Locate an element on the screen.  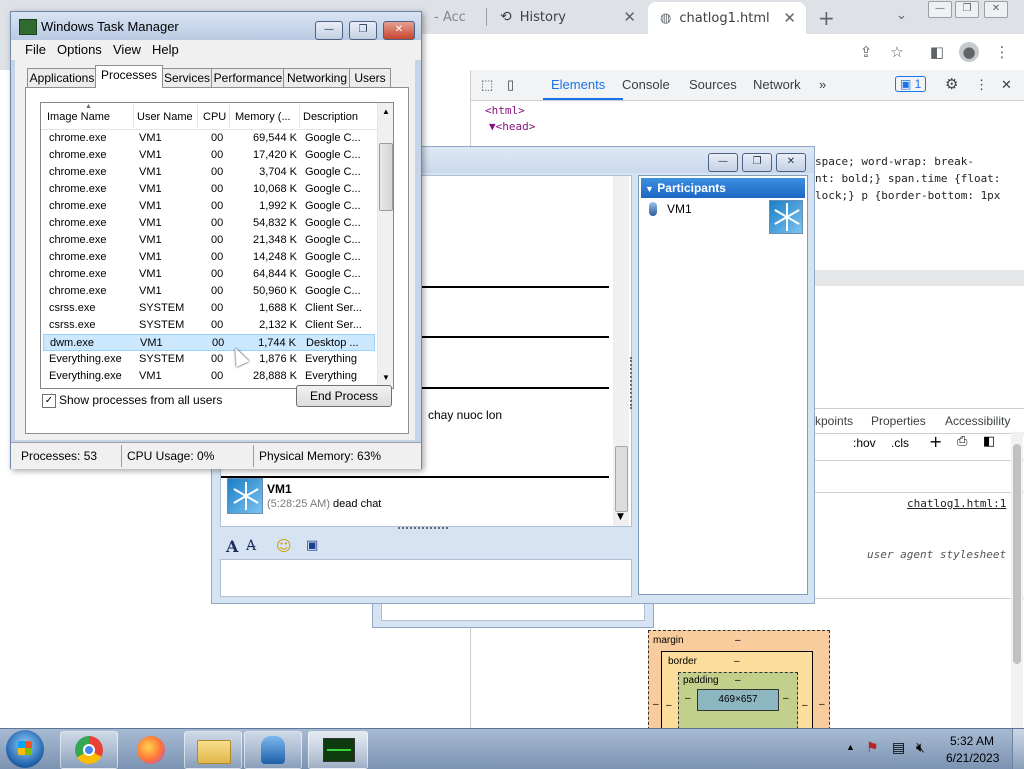
taskbar-chrome-button is located at coordinates (89, 750).